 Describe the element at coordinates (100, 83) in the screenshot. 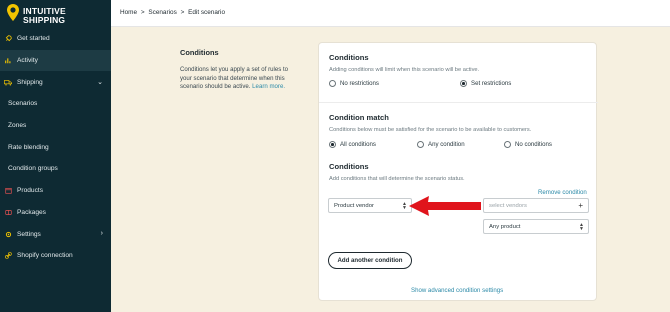

I see `chevron-down-icon: ⌄` at that location.